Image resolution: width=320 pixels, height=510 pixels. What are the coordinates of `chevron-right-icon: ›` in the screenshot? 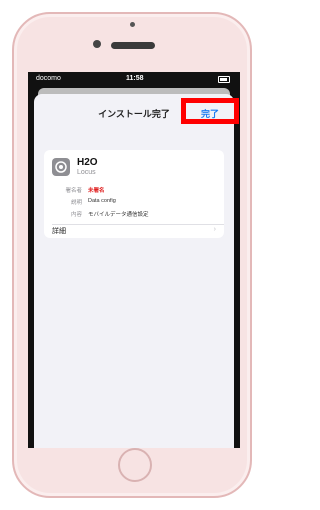 It's located at (214, 229).